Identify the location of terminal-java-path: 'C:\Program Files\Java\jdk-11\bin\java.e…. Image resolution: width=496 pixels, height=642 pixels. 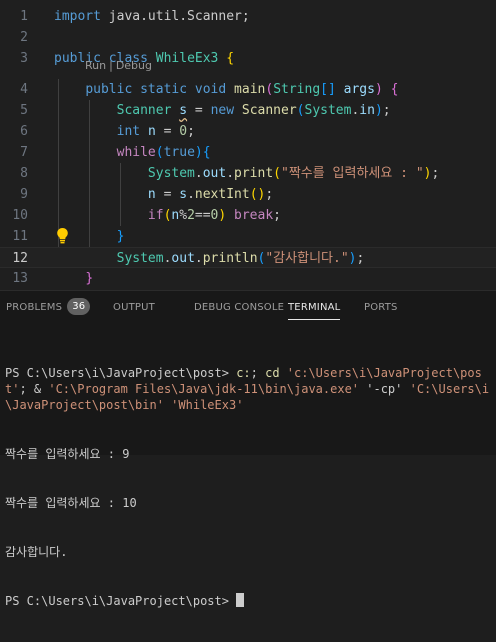
(204, 388).